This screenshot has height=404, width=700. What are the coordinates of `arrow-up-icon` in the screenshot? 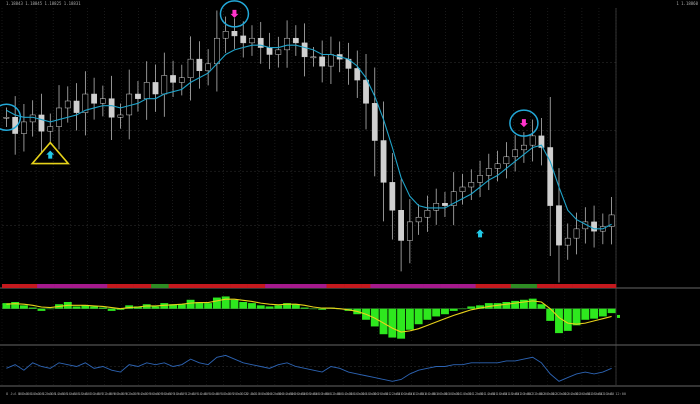 It's located at (480, 233).